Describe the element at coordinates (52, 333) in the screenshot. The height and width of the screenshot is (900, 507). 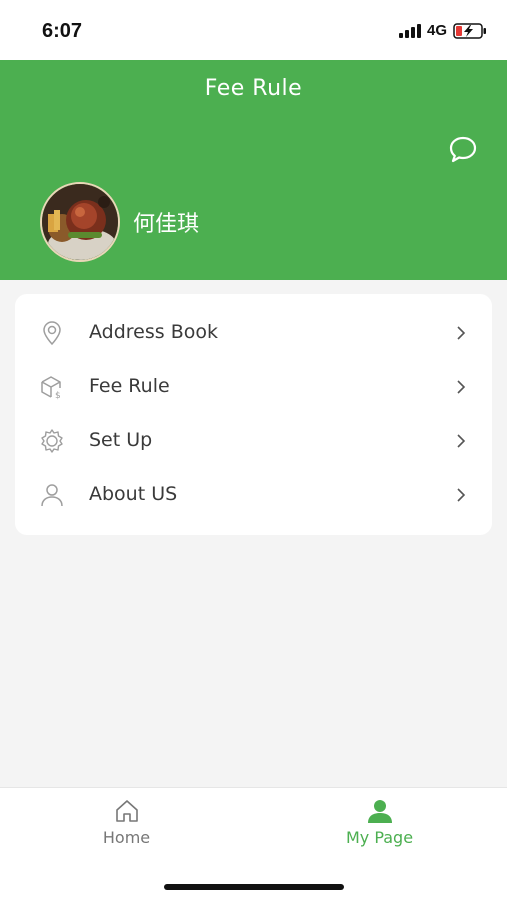
I see `location-pin-icon` at that location.